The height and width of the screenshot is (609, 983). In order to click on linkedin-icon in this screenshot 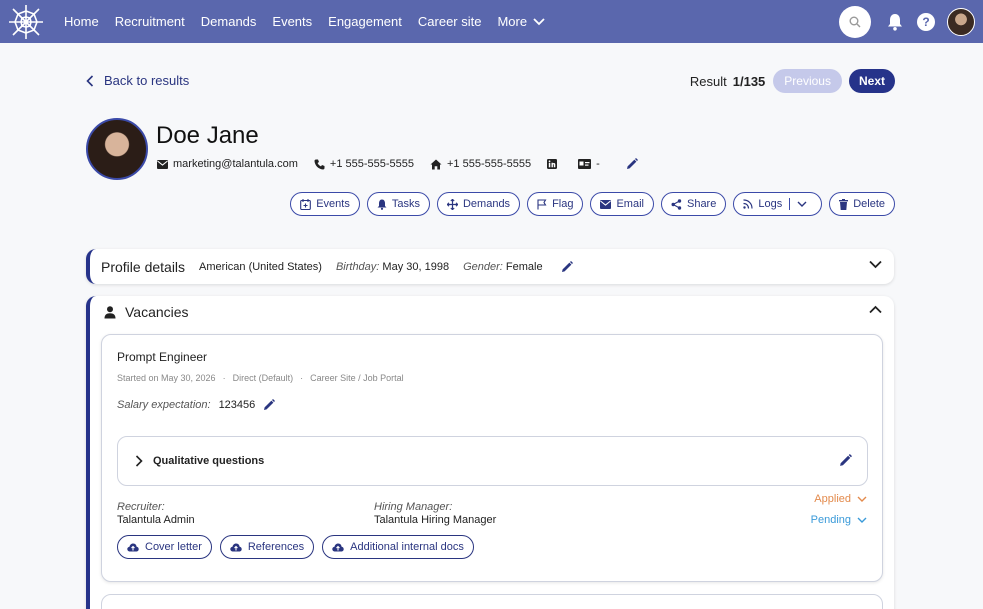, I will do `click(552, 164)`.